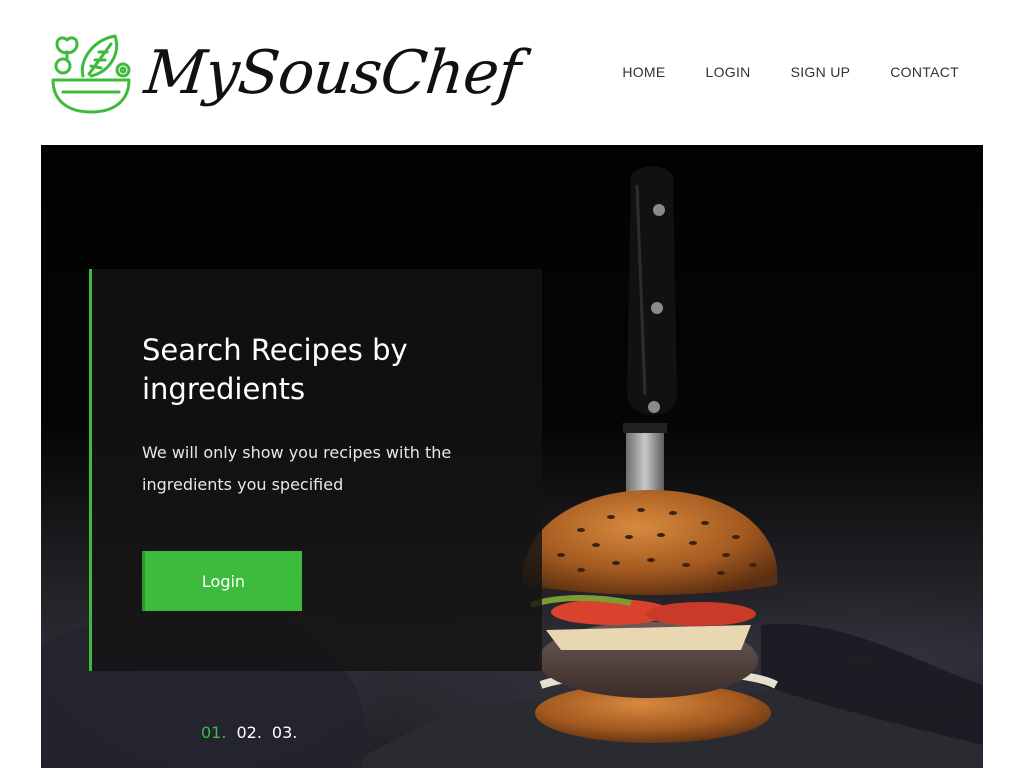  Describe the element at coordinates (275, 369) in the screenshot. I see `hero-title: Search Recipes by ingredients` at that location.